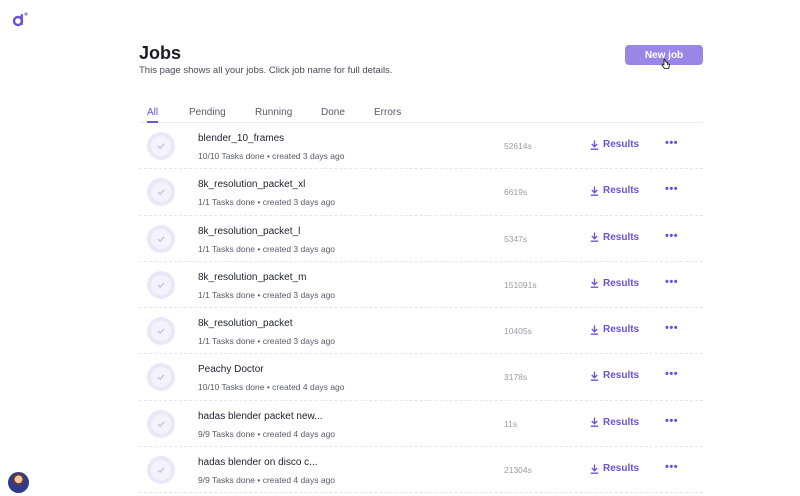  Describe the element at coordinates (511, 423) in the screenshot. I see `job-duration: 11s` at that location.